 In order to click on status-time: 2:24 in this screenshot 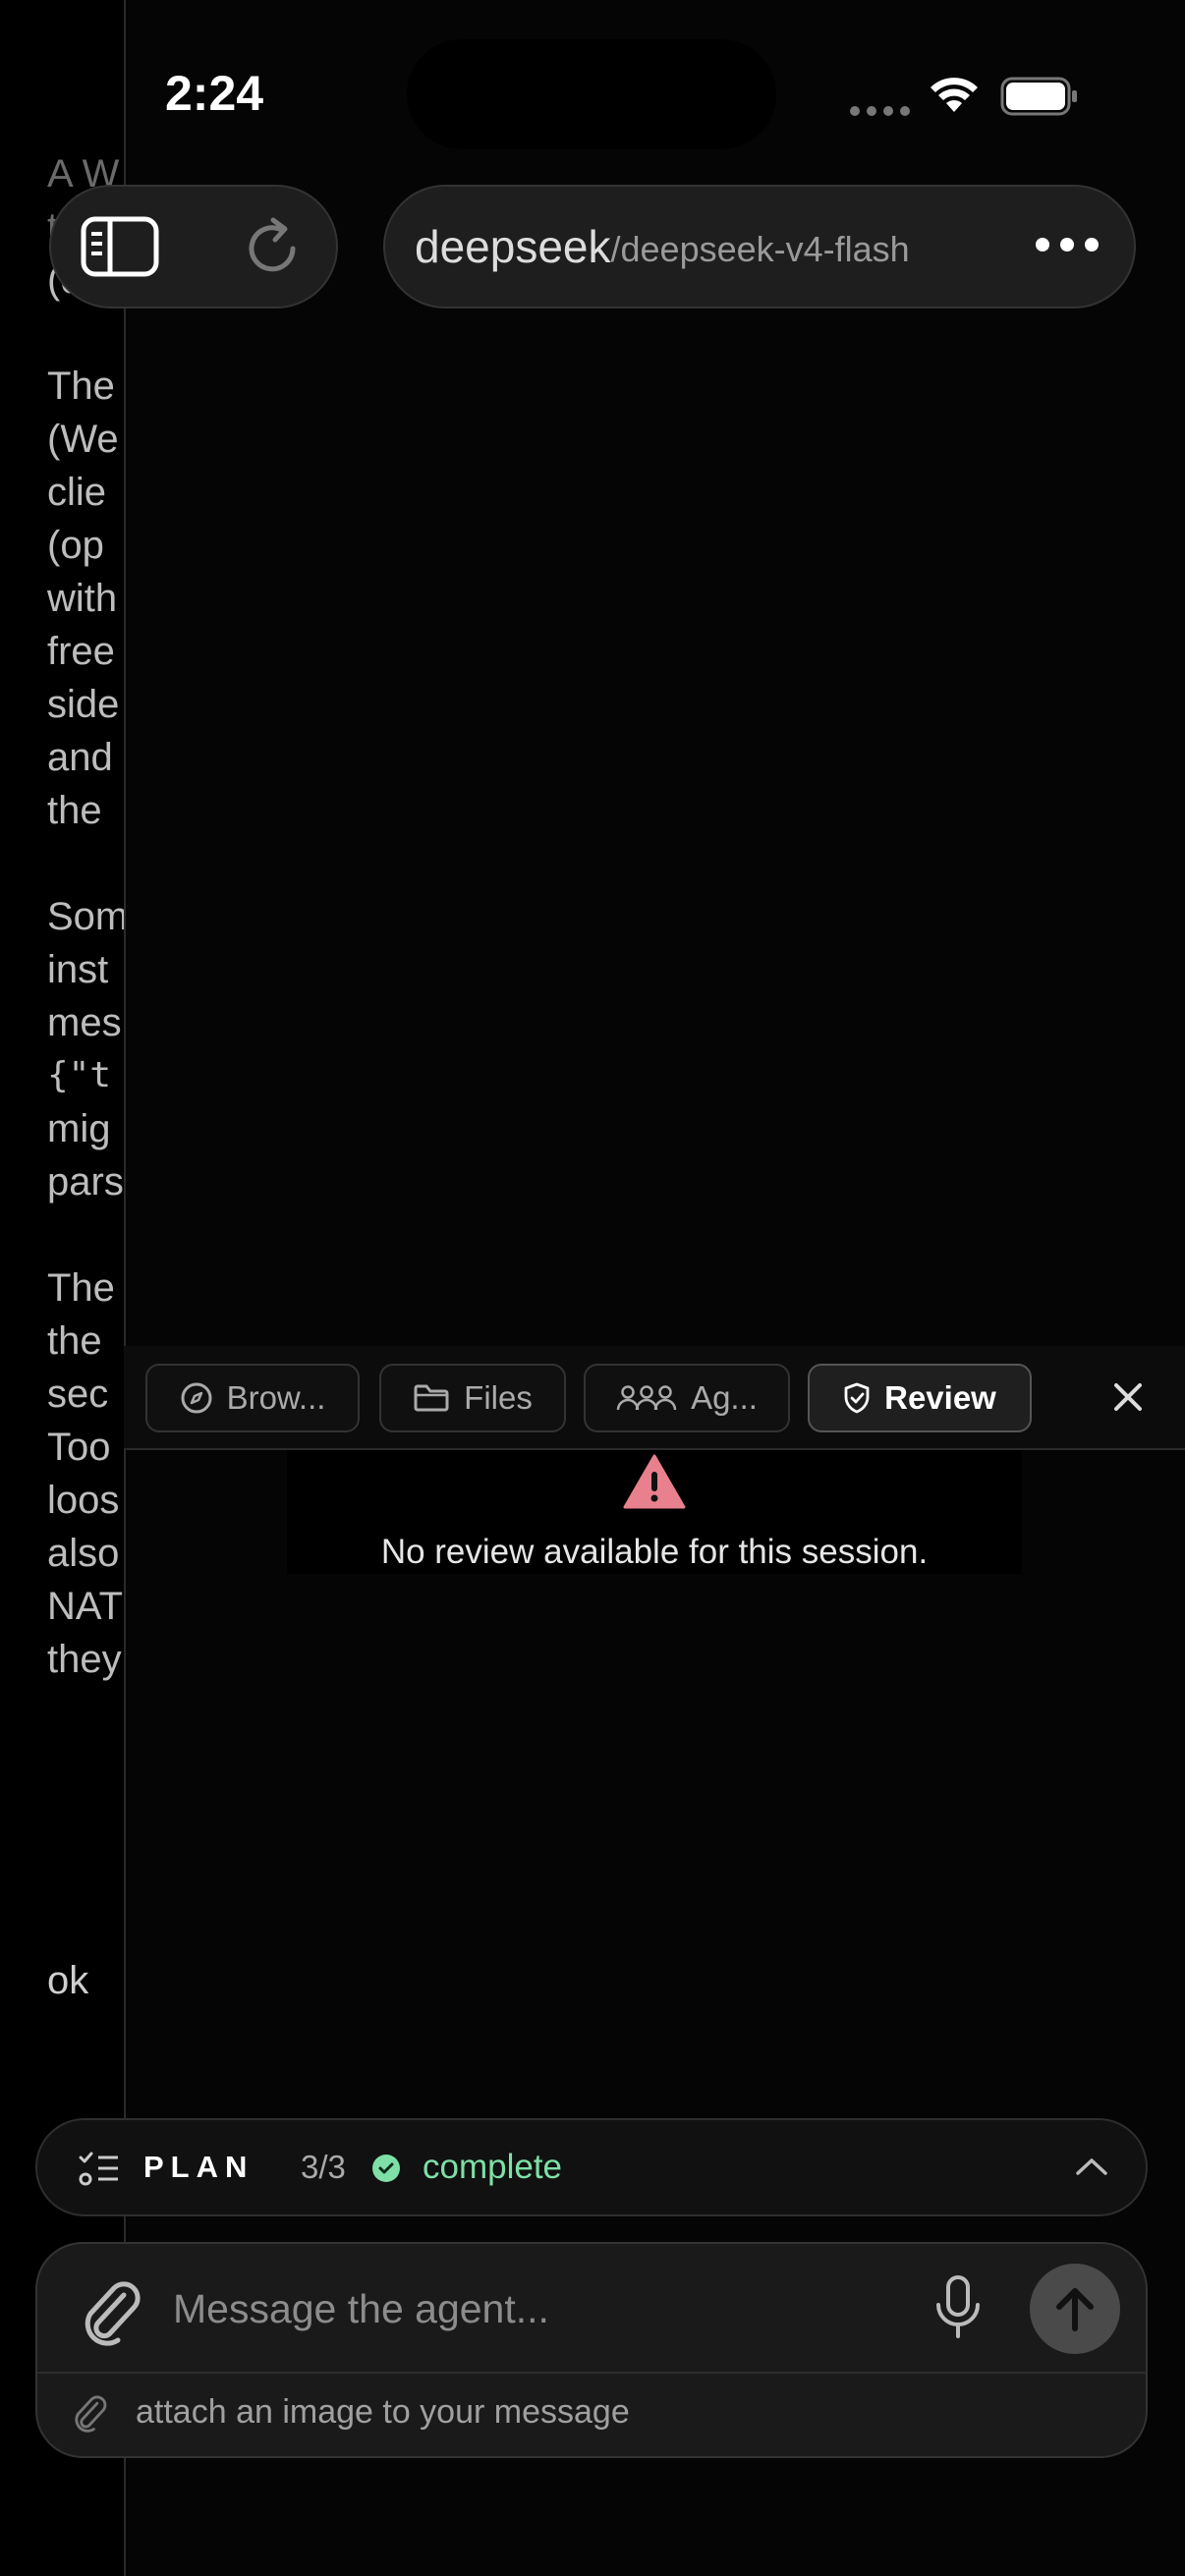, I will do `click(215, 93)`.